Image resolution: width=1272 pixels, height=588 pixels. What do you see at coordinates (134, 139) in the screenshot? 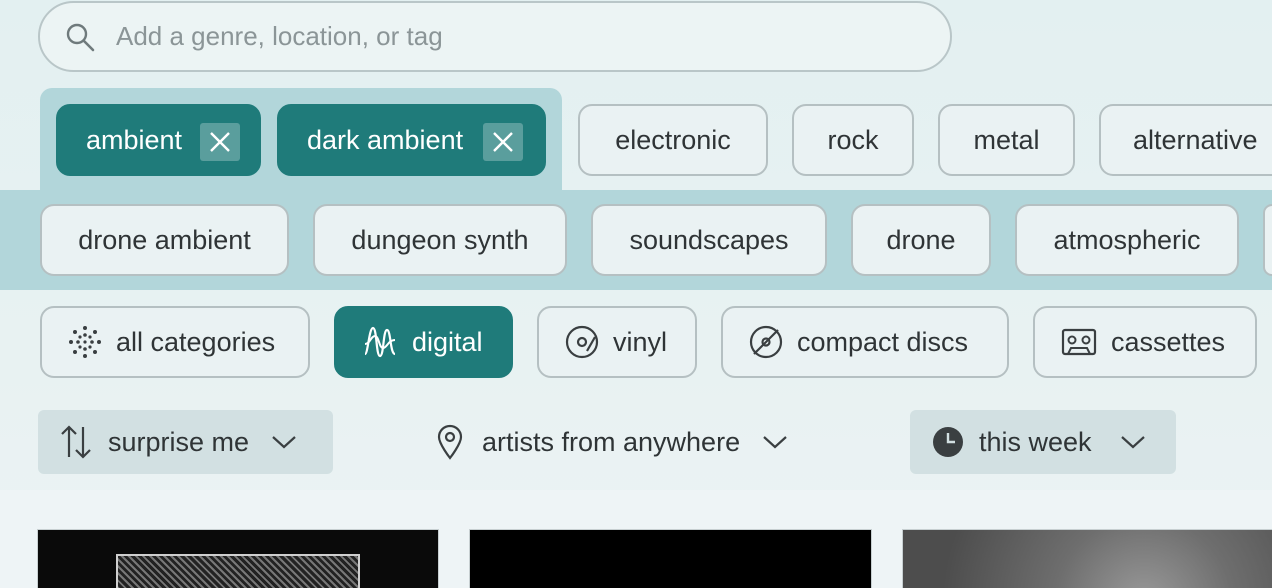
I see `selected-tag-label: ambient` at bounding box center [134, 139].